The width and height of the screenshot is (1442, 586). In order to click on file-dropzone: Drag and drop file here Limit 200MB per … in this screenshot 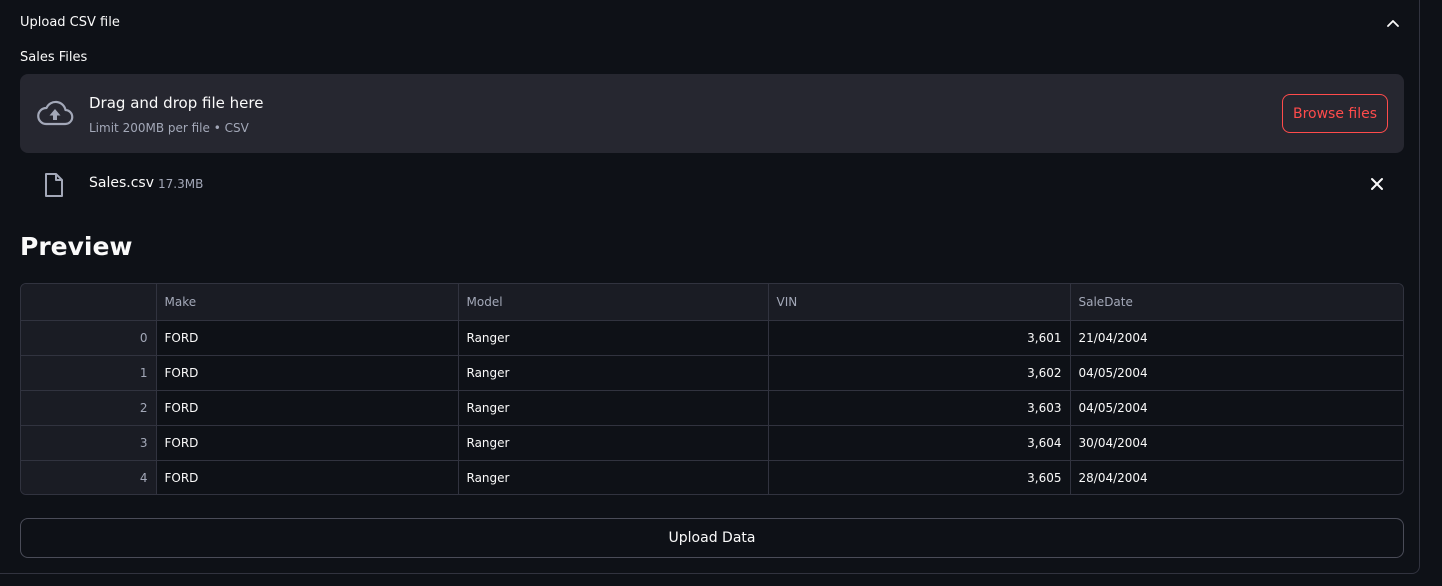, I will do `click(712, 113)`.